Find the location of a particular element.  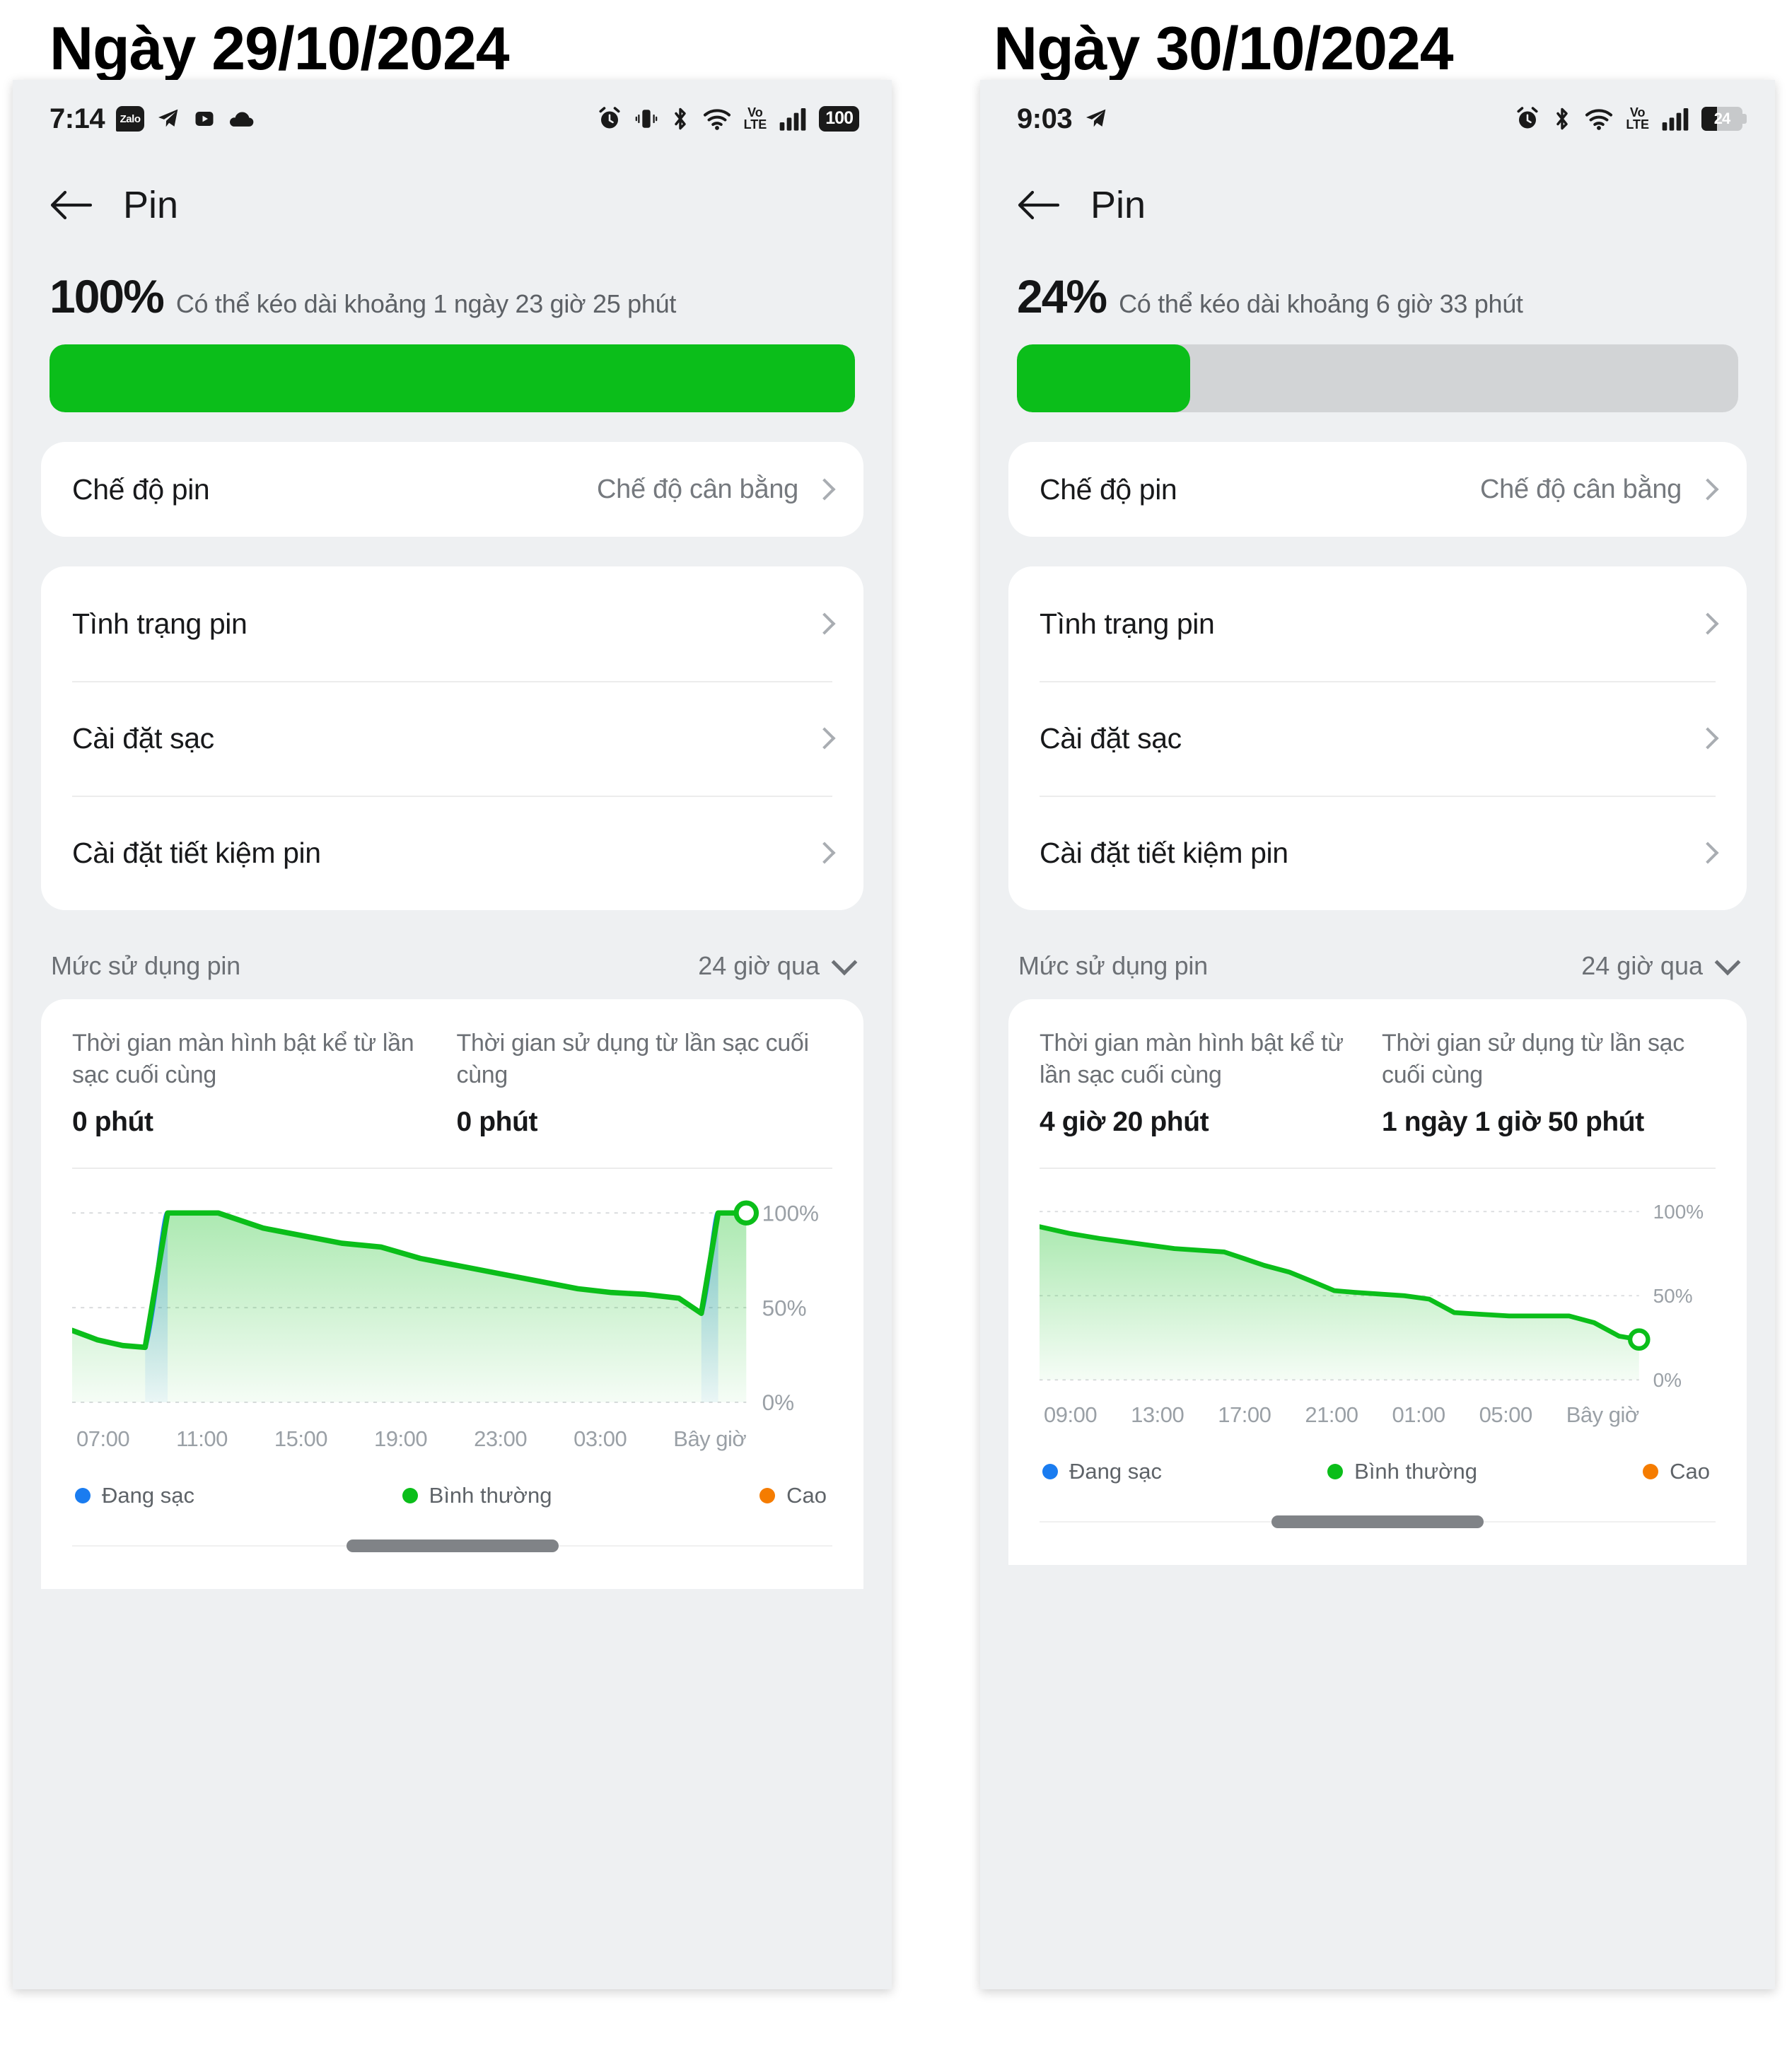

usage-range-label: 24 giờ qua is located at coordinates (759, 966).